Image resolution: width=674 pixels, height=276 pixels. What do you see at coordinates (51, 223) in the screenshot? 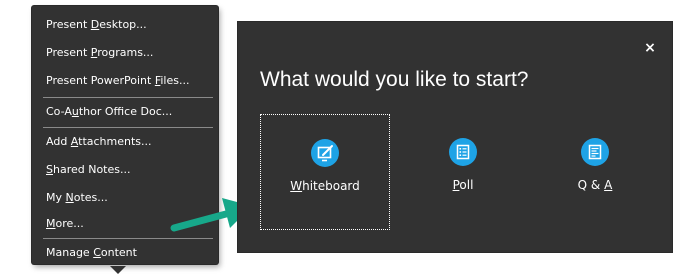
I see `menu-item-accelerator: M` at bounding box center [51, 223].